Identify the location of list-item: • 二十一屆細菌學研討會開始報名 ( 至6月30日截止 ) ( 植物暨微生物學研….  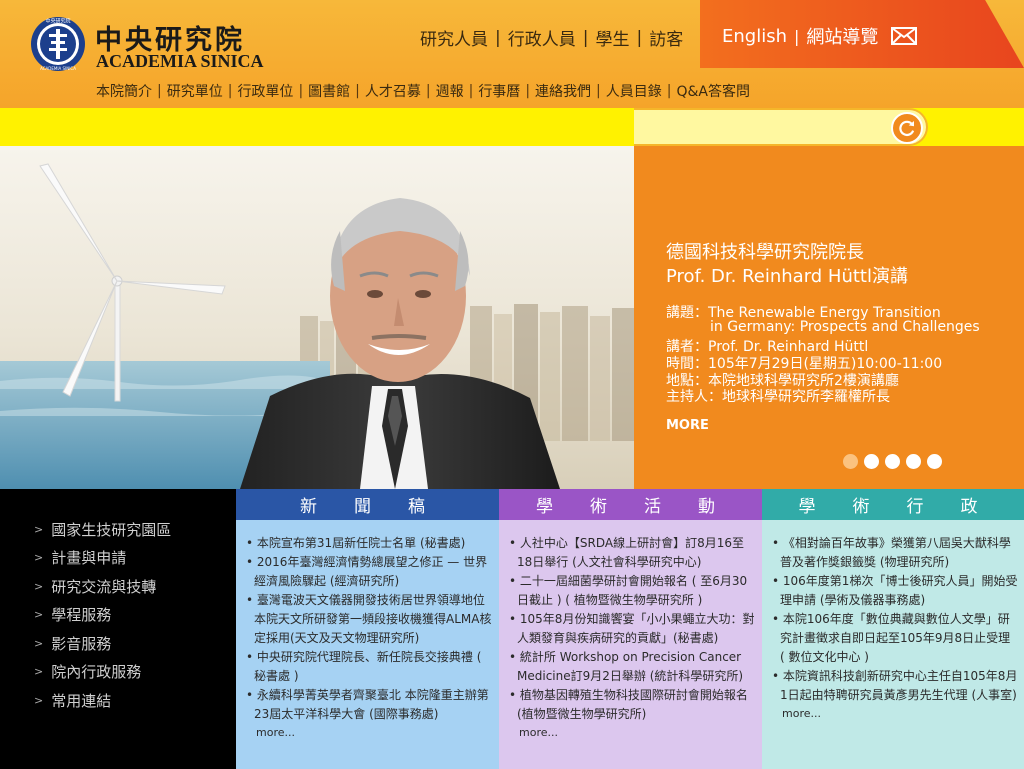
(632, 591).